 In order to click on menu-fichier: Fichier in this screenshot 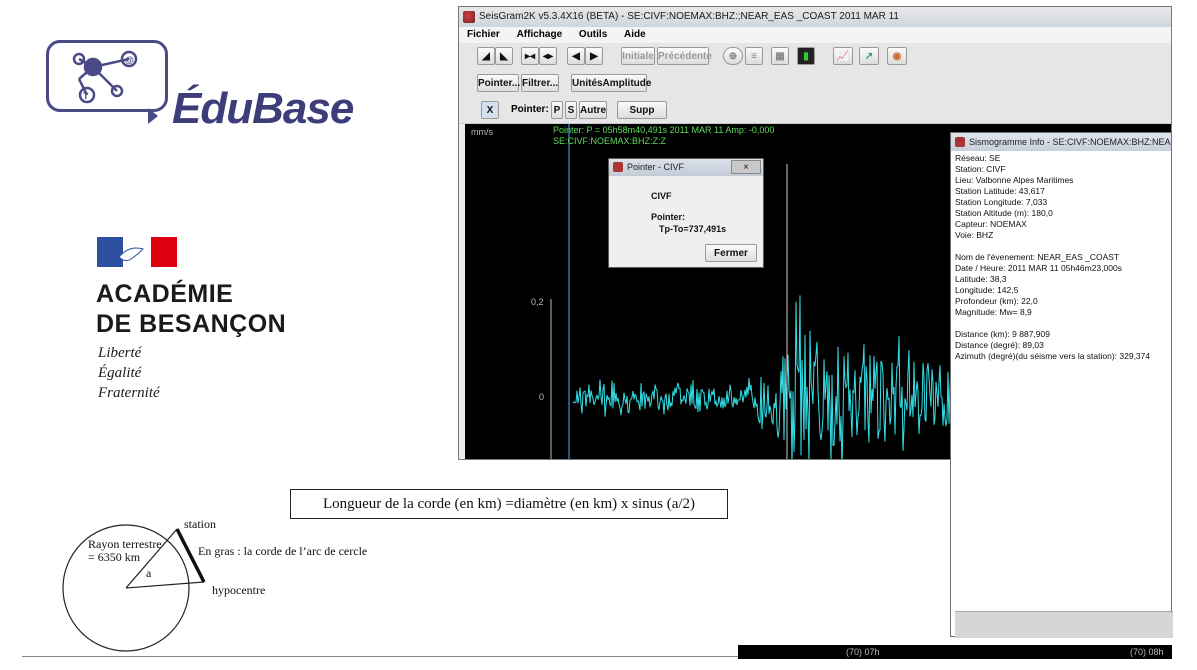, I will do `click(483, 34)`.